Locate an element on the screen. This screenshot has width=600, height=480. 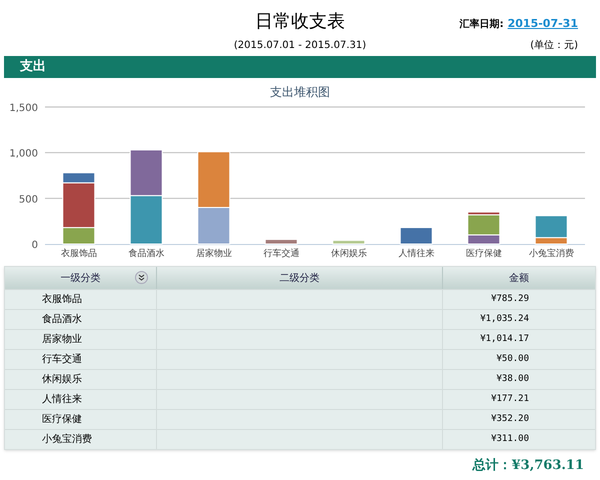
table-cell-text: ¥1,014.17 is located at coordinates (504, 339).